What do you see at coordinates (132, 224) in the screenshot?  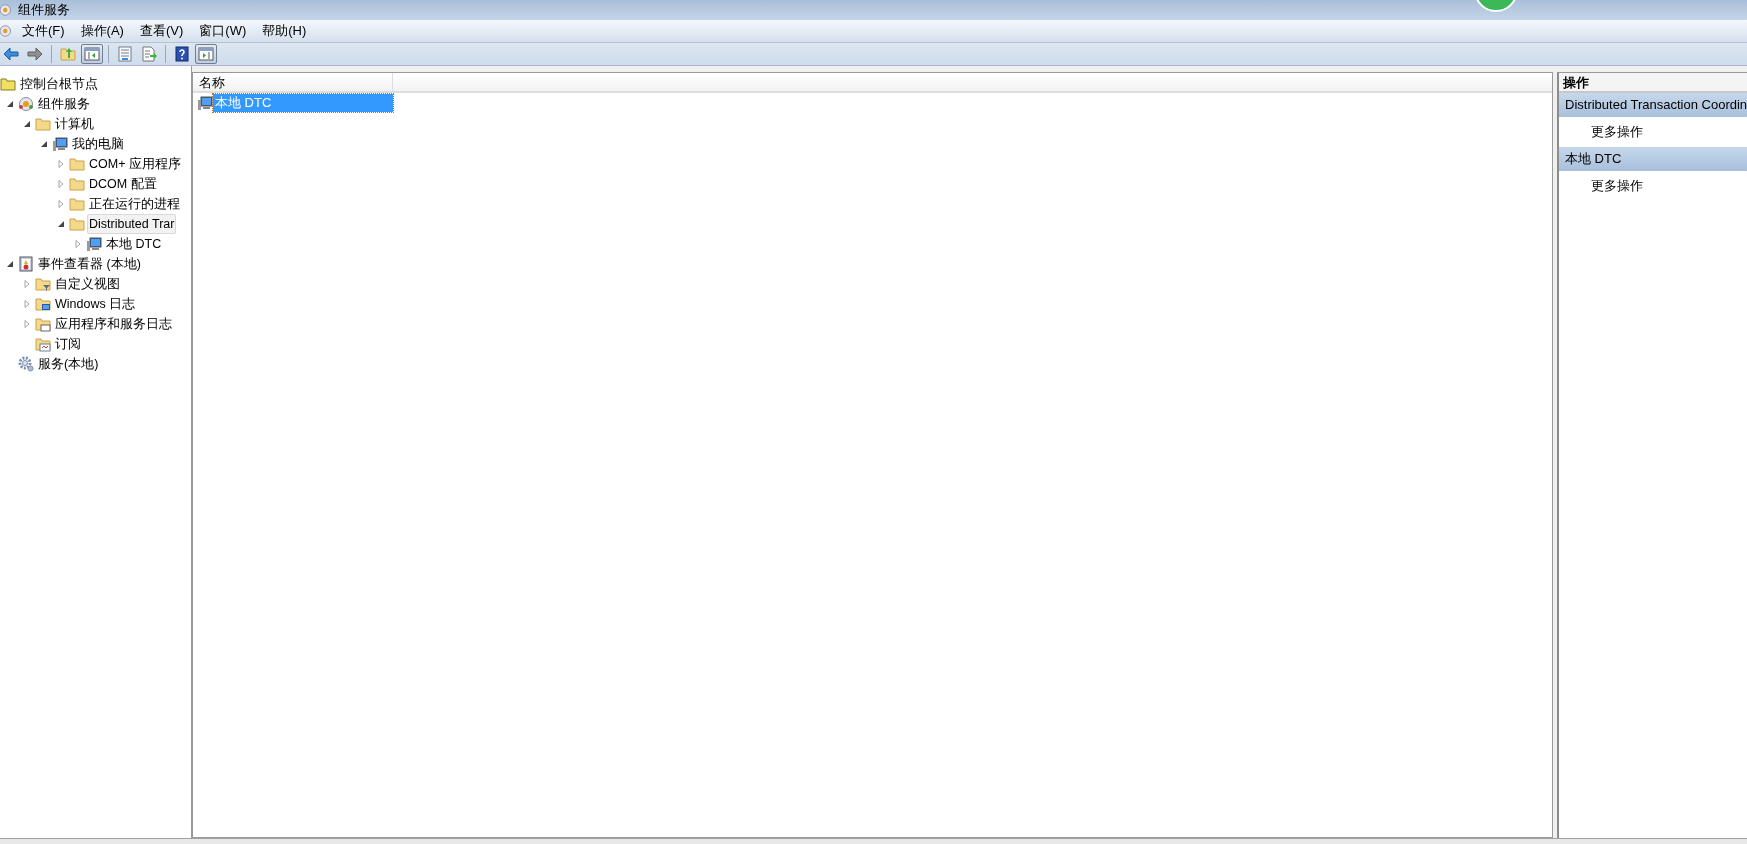 I see `tree-item: Distributed Trar` at bounding box center [132, 224].